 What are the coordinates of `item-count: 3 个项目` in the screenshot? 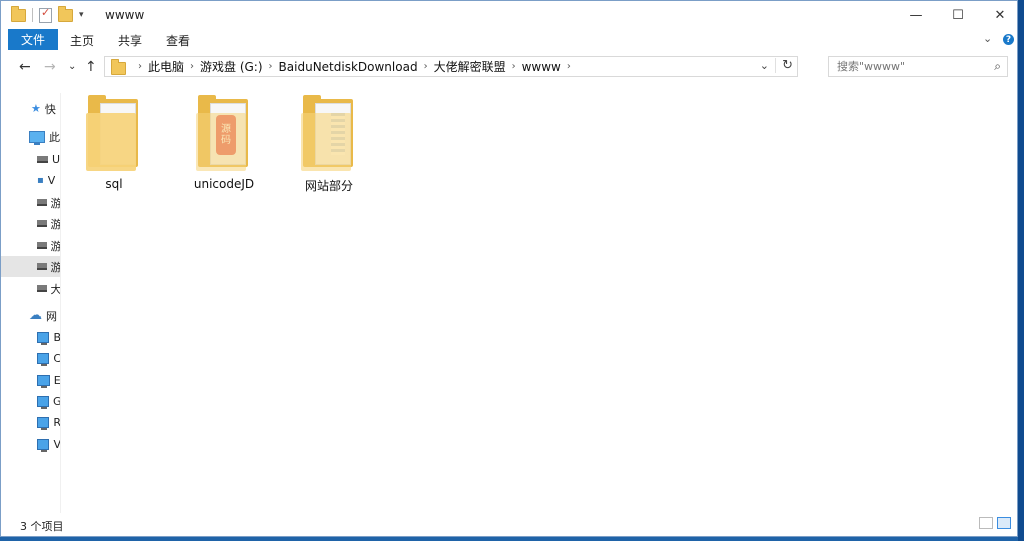 It's located at (42, 526).